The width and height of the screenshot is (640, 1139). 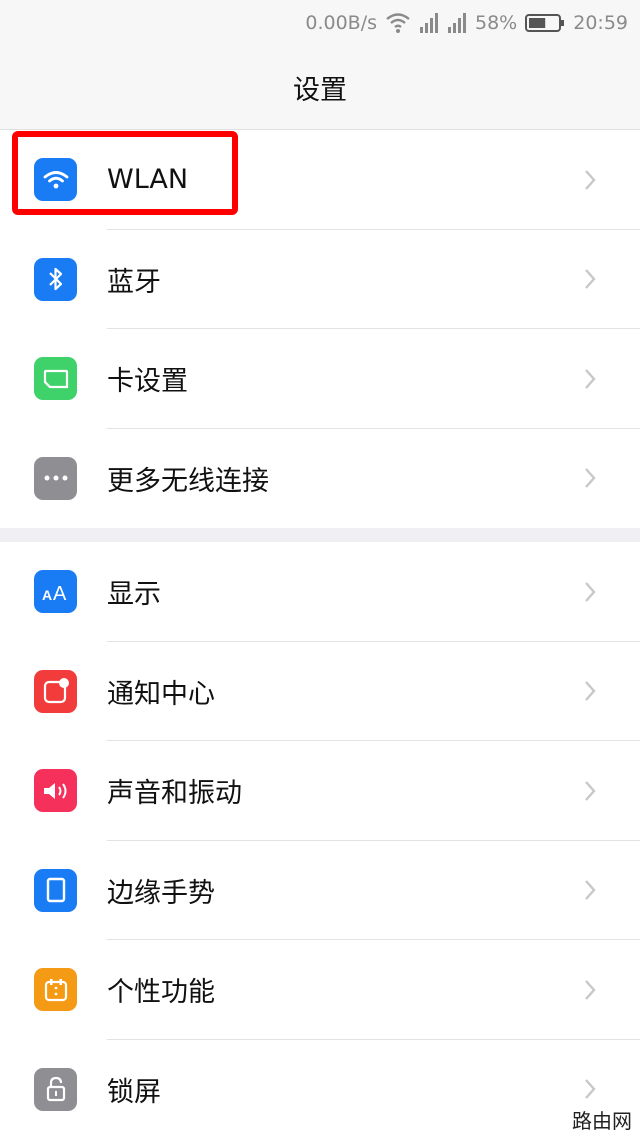 I want to click on features-icon, so click(x=55, y=989).